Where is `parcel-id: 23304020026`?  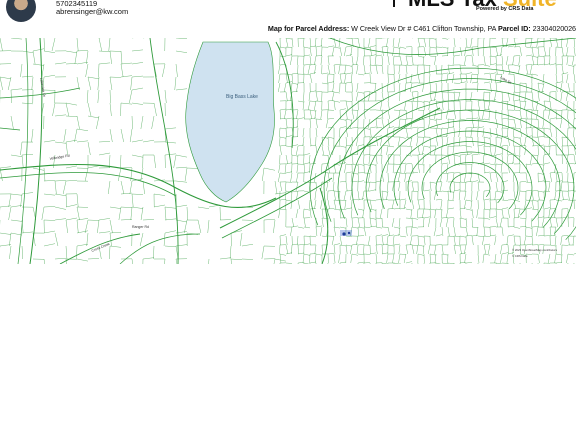 parcel-id: 23304020026 is located at coordinates (554, 28).